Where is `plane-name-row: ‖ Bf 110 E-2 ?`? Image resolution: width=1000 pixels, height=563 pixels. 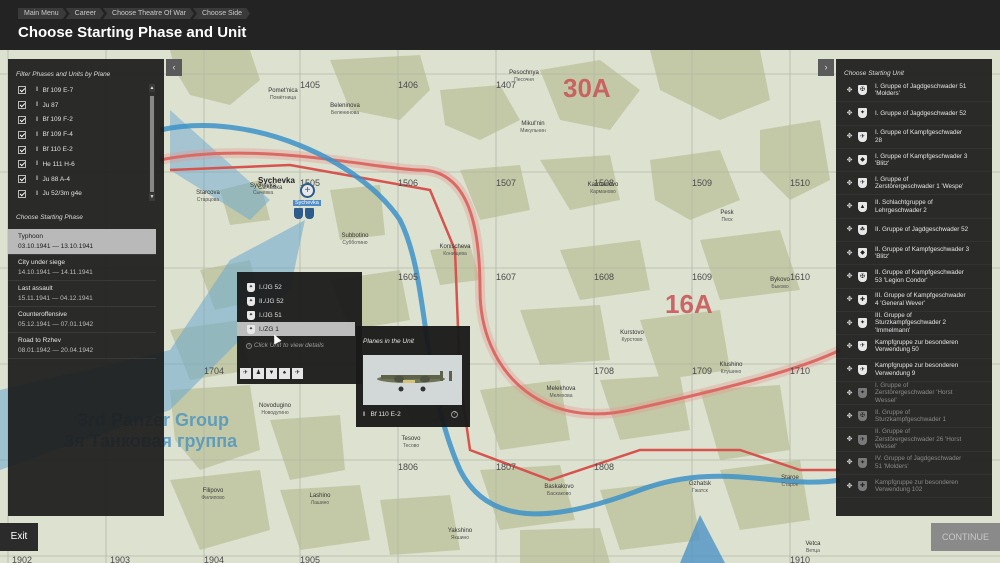
plane-name-row: ‖ Bf 110 E-2 ? is located at coordinates (412, 414).